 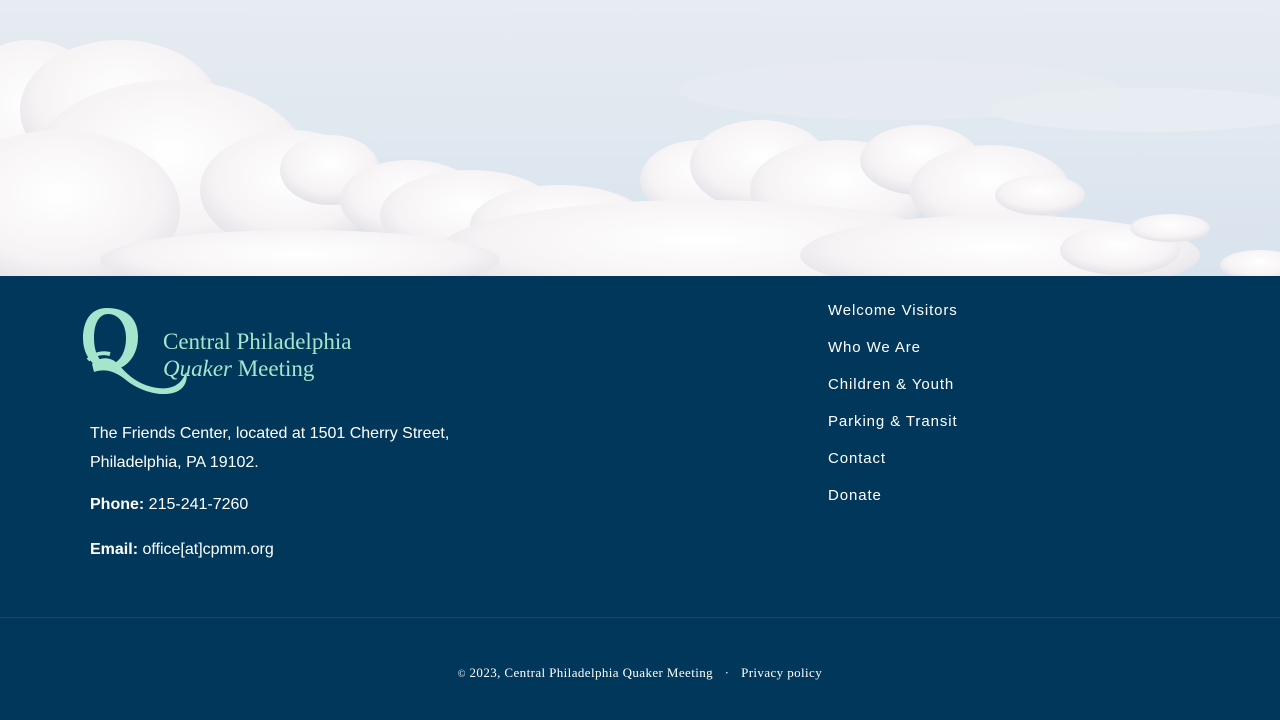 I want to click on logo-rest-word: Meeting, so click(x=276, y=368).